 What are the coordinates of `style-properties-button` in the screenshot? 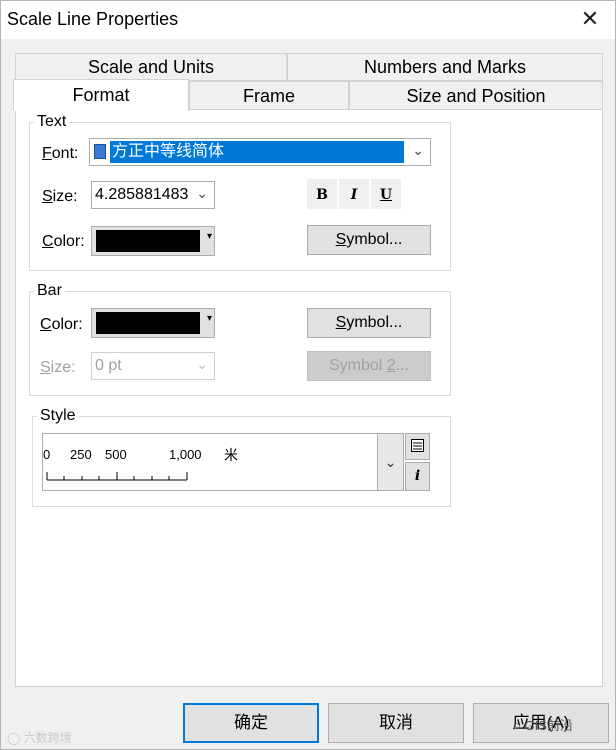 It's located at (417, 446).